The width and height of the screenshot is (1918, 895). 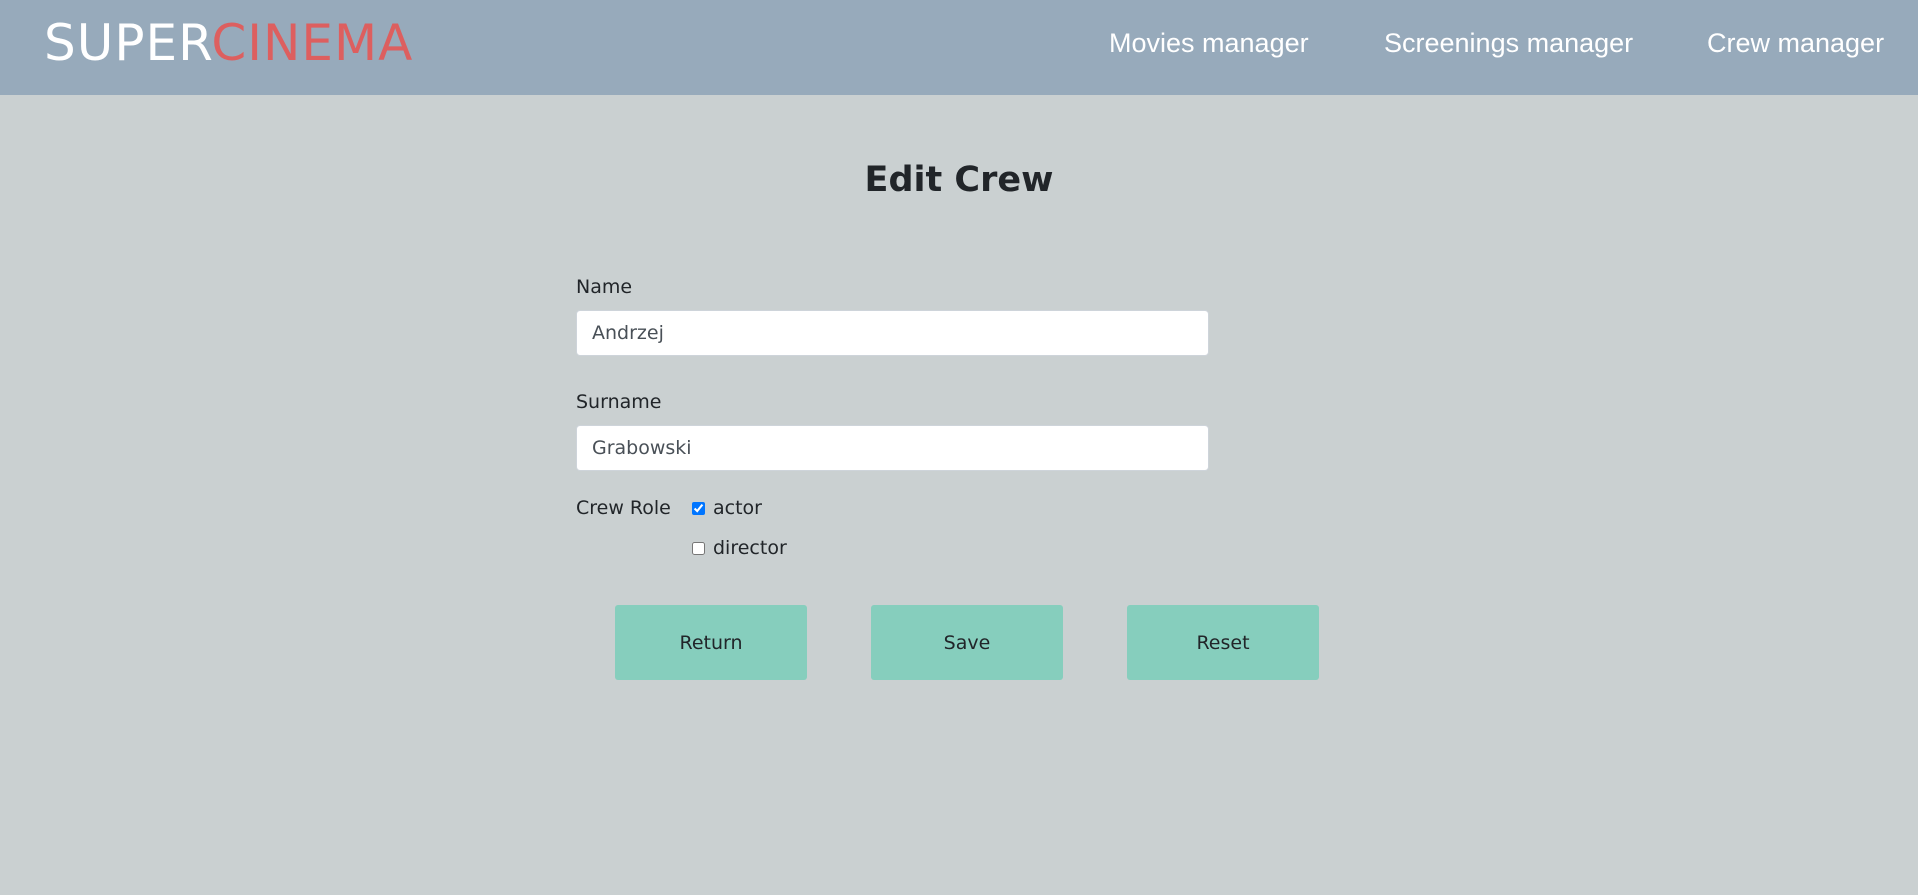 I want to click on surname-label: Surname, so click(x=619, y=402).